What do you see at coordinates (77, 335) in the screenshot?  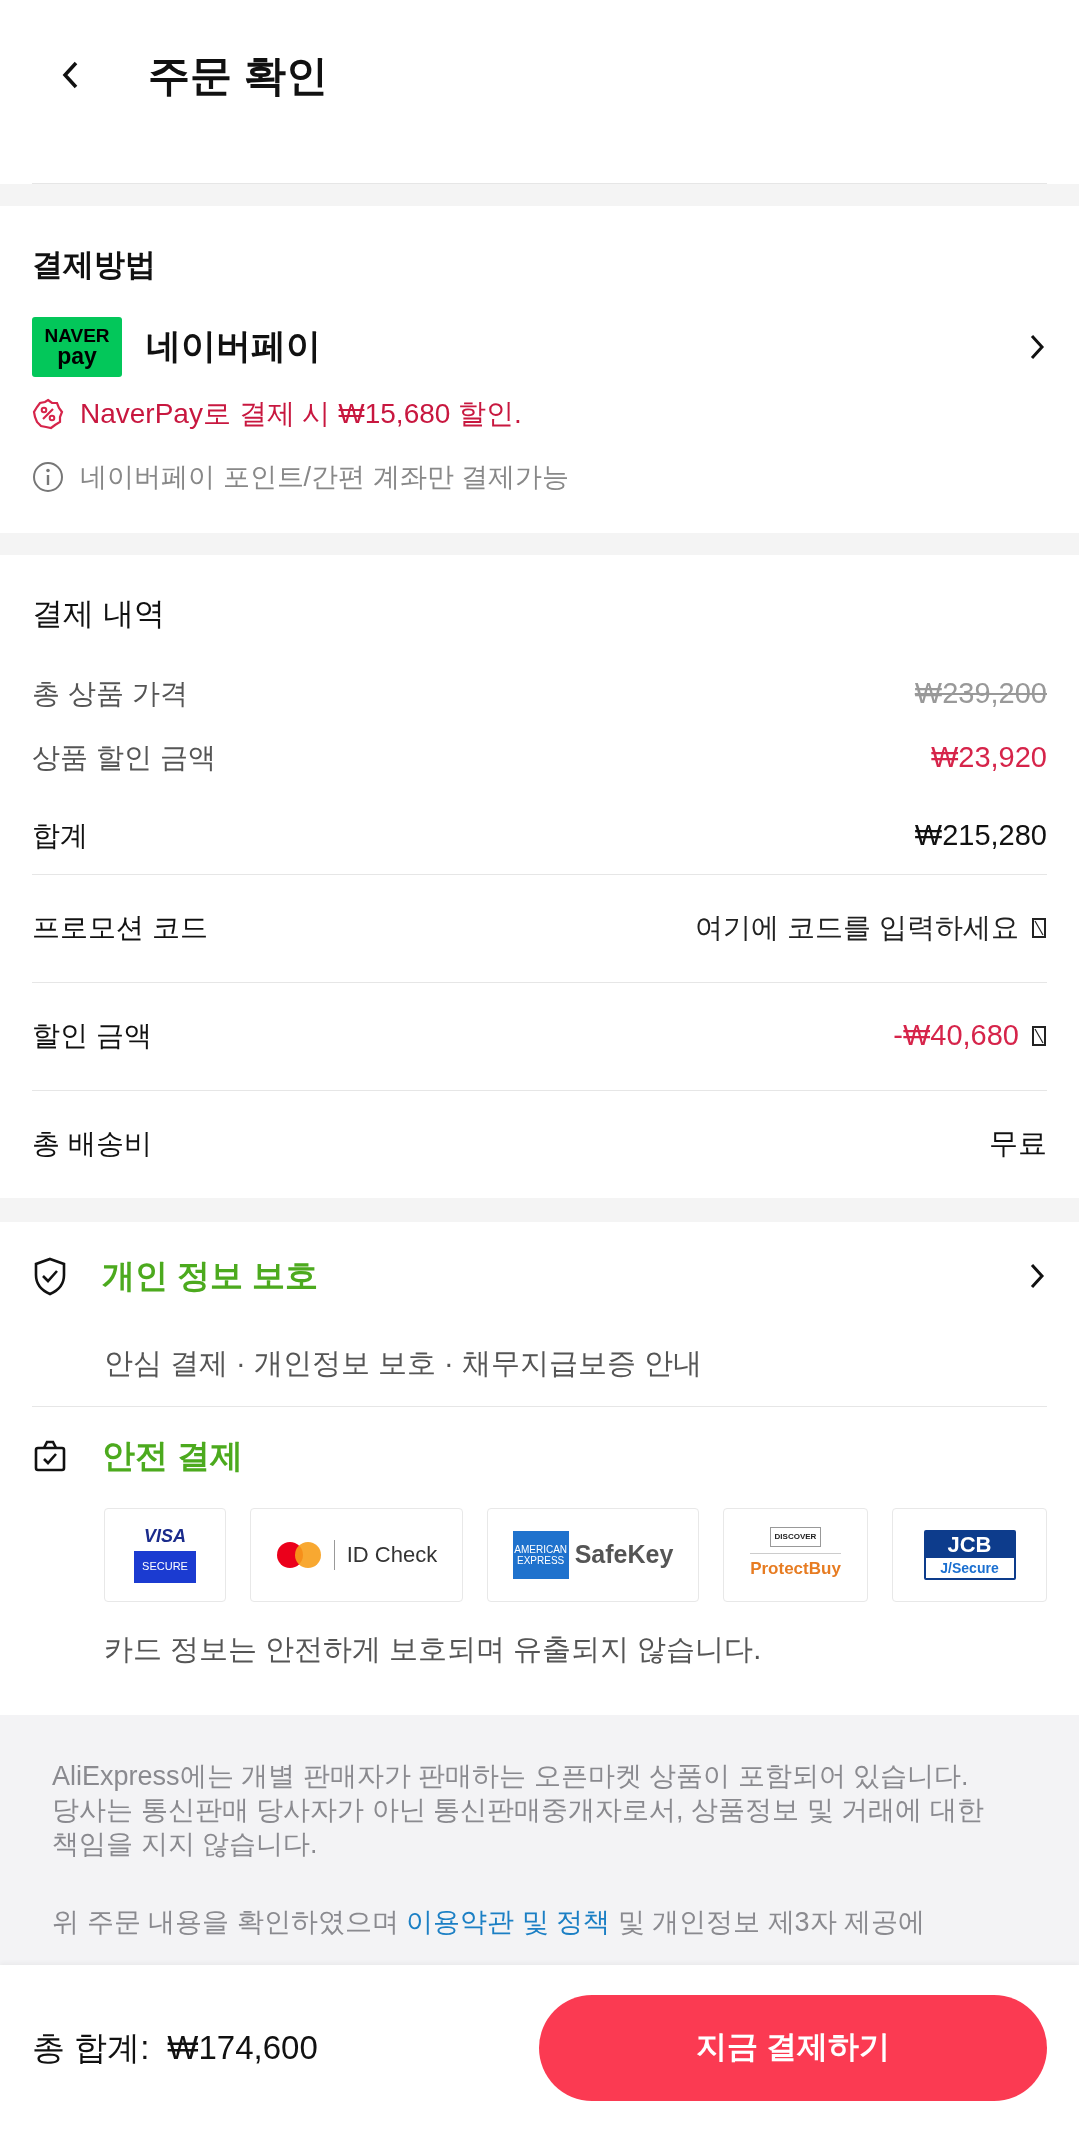 I see `logo-text: NAVER` at bounding box center [77, 335].